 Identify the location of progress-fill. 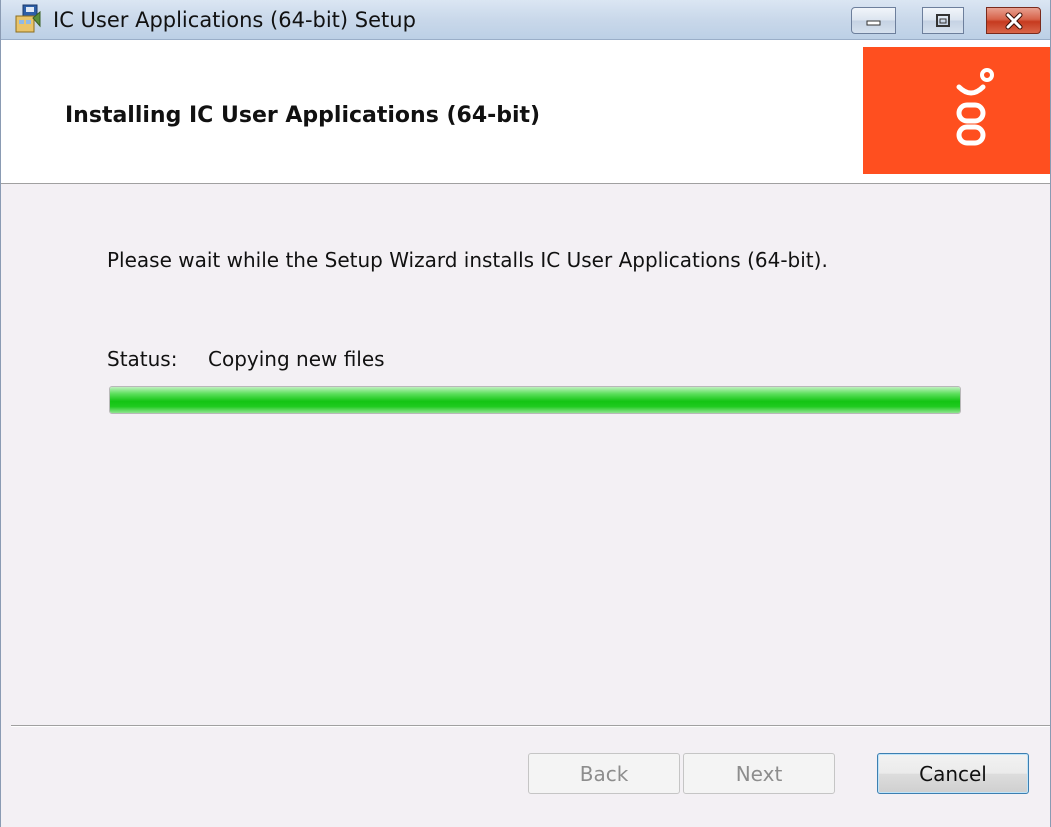
(535, 400).